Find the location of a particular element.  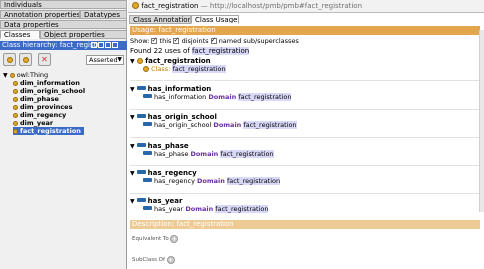

tree-item: dim_provinces is located at coordinates (42, 107).